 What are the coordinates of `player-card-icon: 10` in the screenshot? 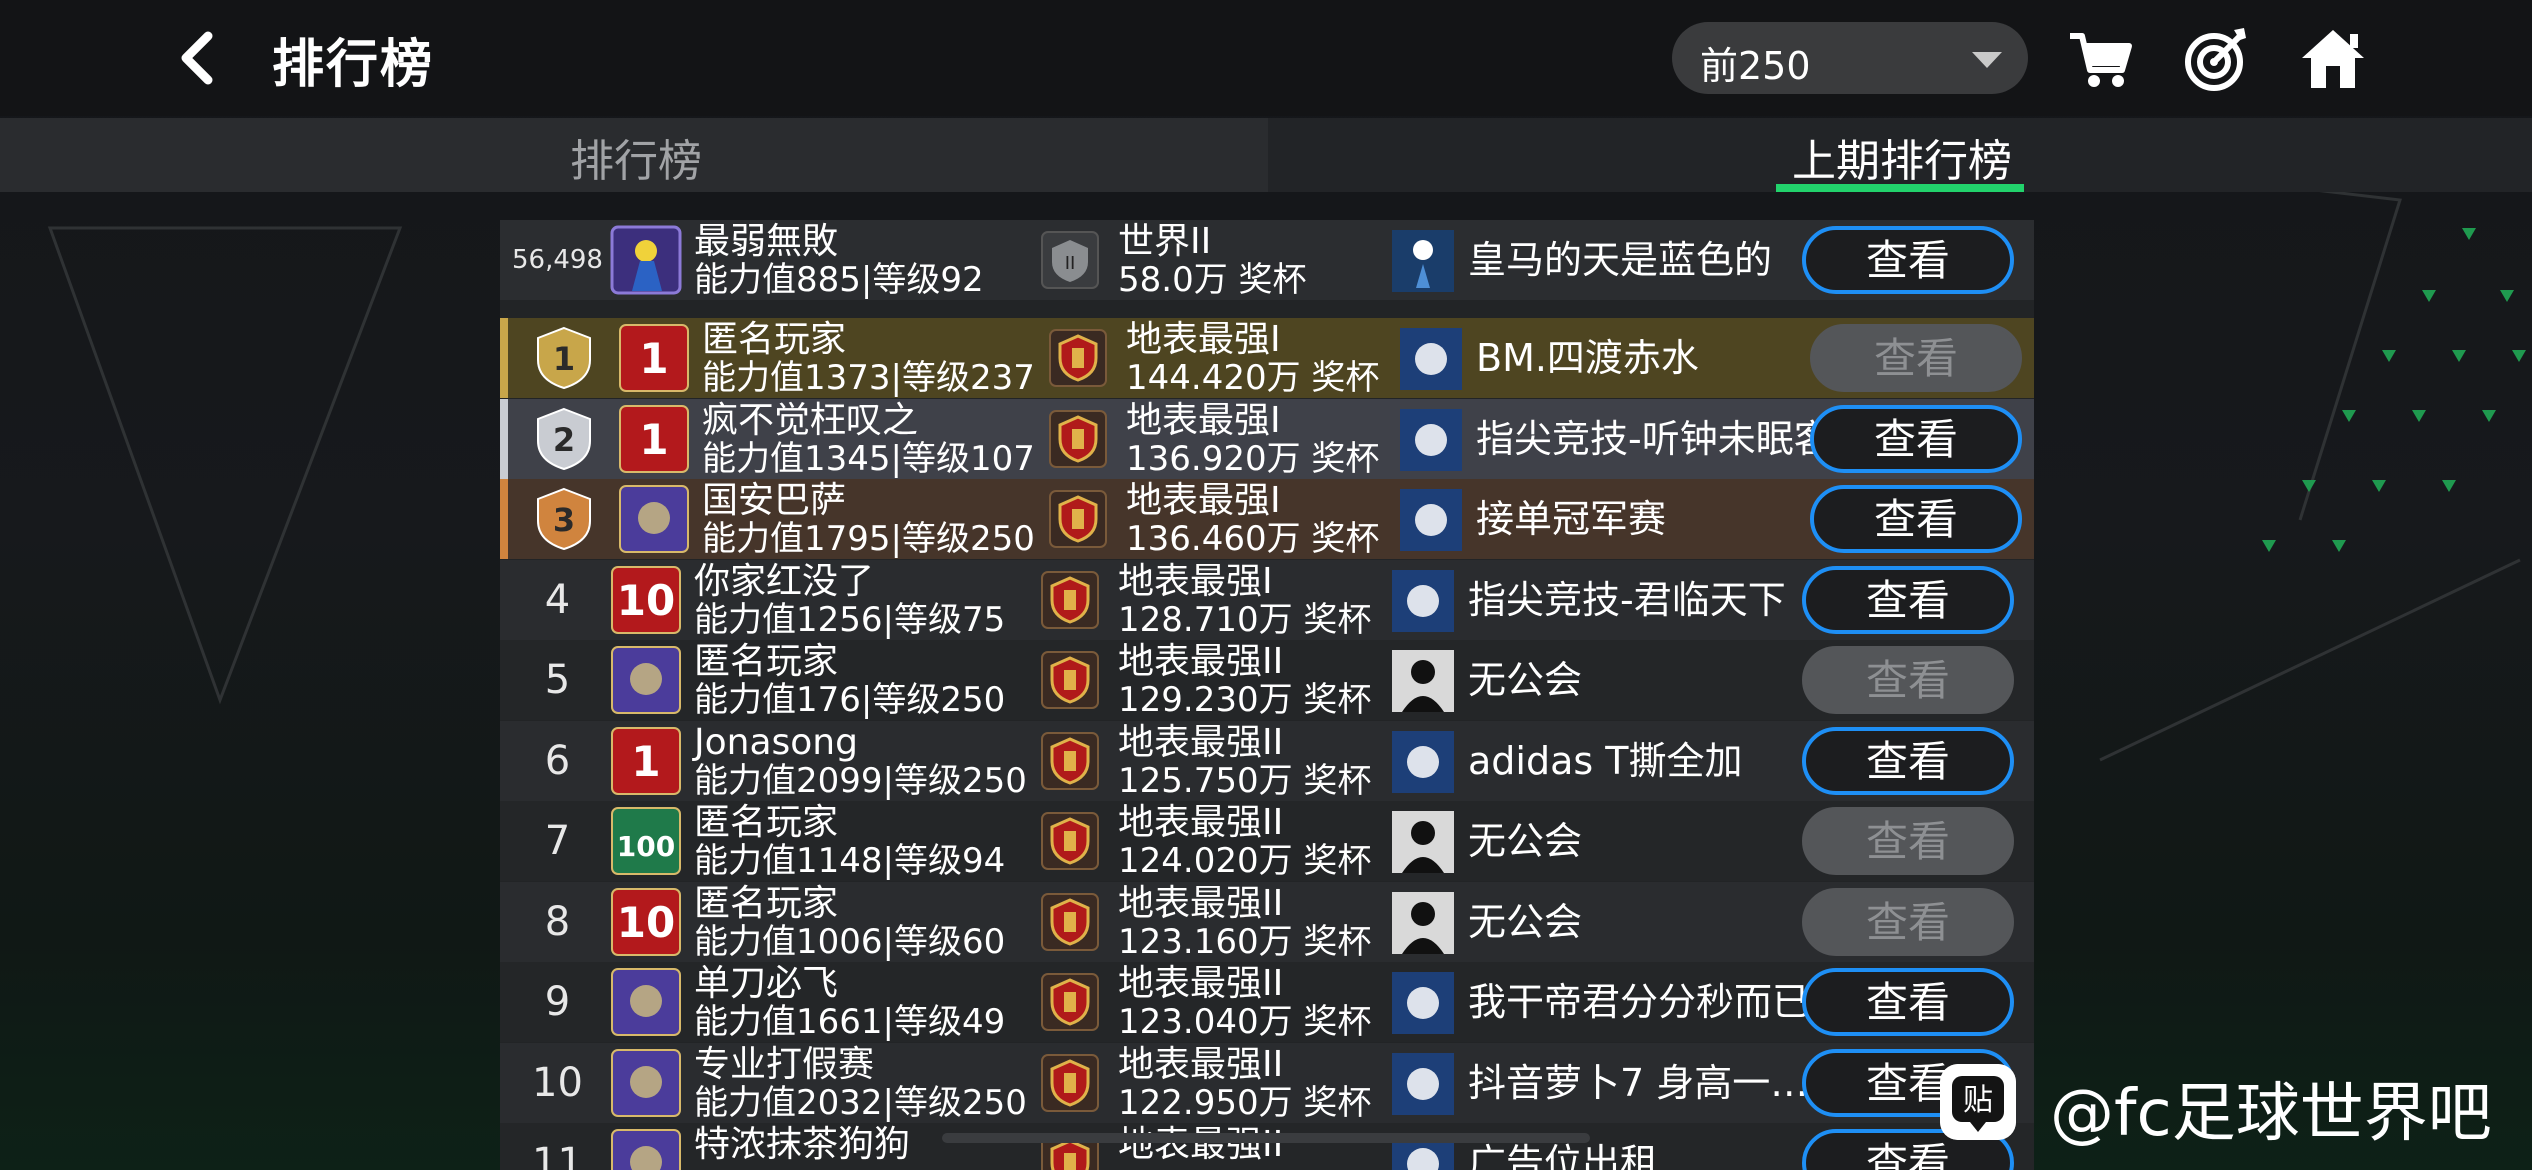 It's located at (646, 599).